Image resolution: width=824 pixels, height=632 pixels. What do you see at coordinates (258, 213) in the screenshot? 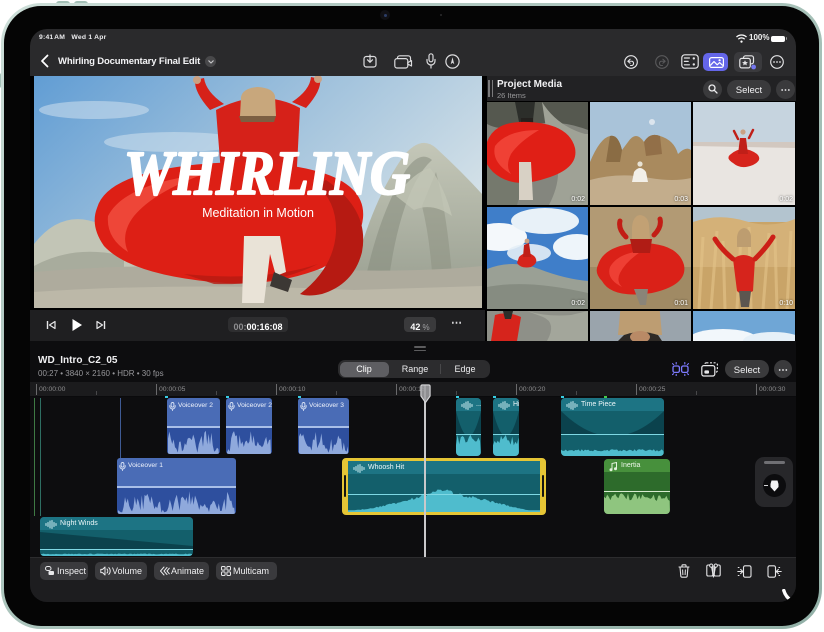
I see `svg-text: Meditation in Motion` at bounding box center [258, 213].